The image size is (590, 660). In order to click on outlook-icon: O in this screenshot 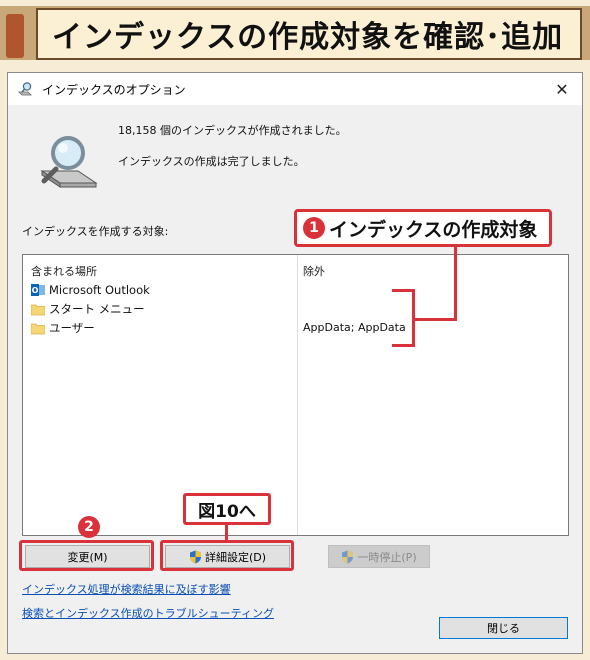, I will do `click(38, 290)`.